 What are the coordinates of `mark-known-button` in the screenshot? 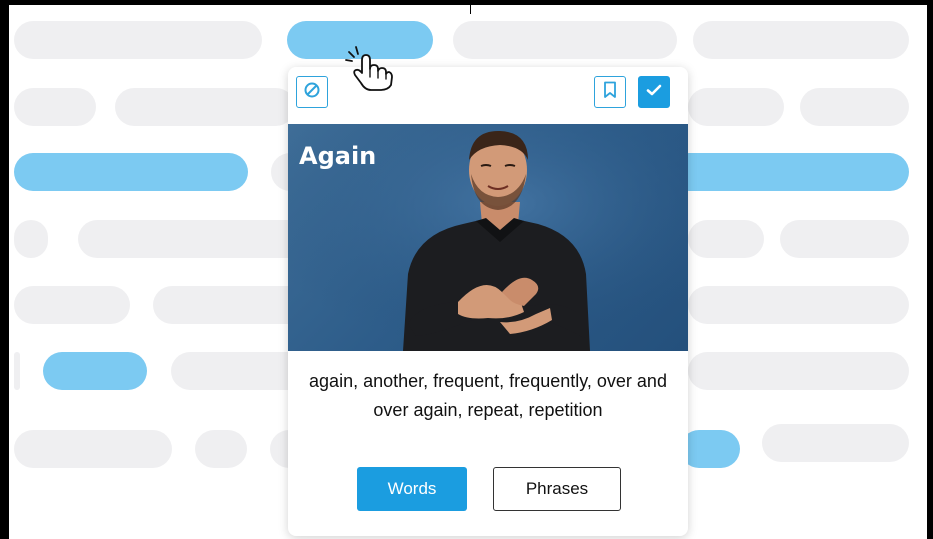 It's located at (654, 92).